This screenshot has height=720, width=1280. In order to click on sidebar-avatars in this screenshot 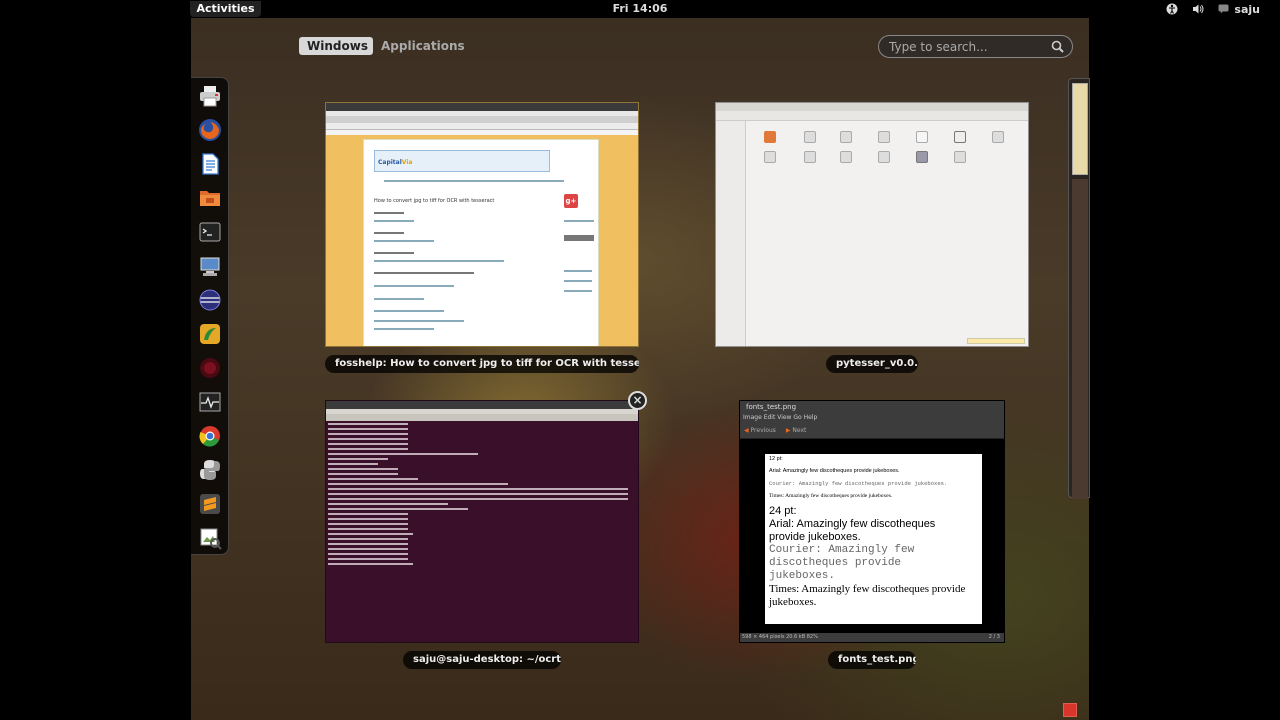, I will do `click(579, 238)`.